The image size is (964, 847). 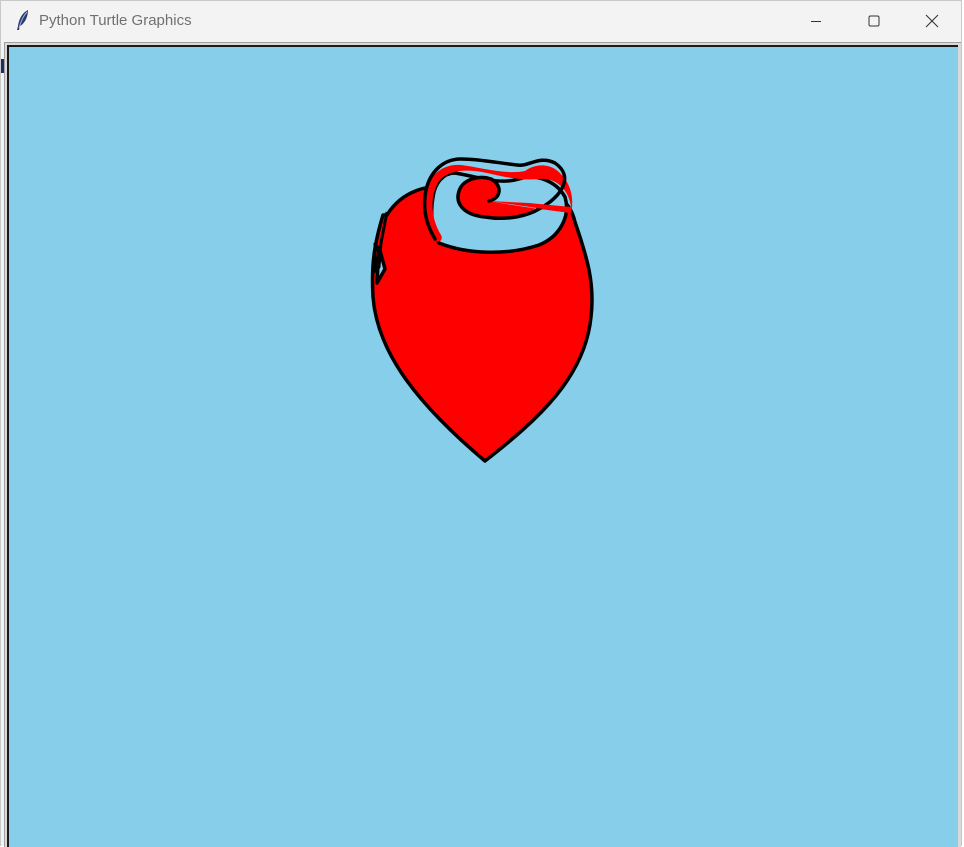 What do you see at coordinates (2, 66) in the screenshot?
I see `scroll-edge-marker` at bounding box center [2, 66].